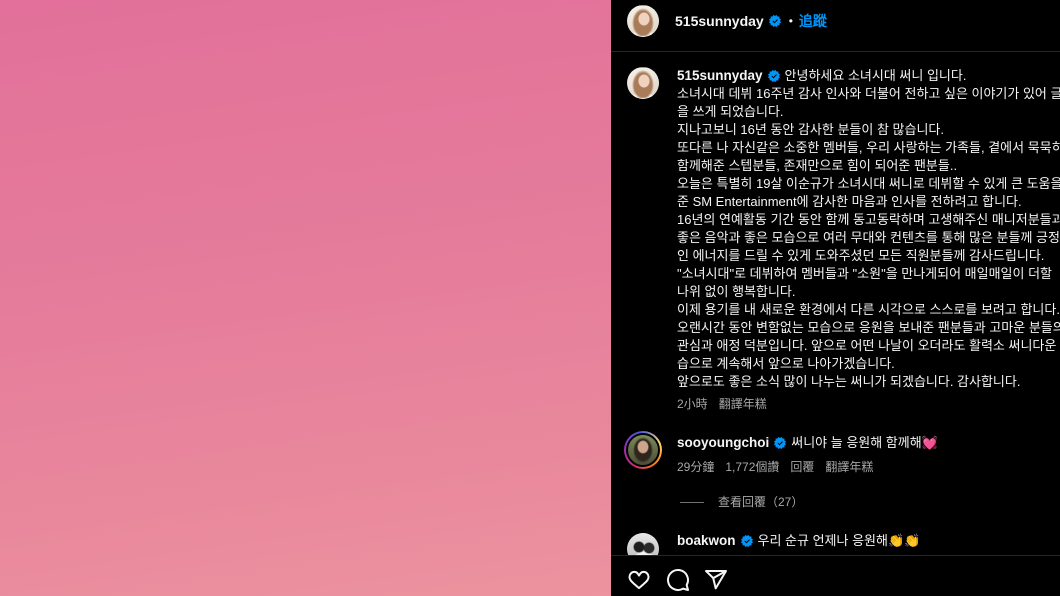 The height and width of the screenshot is (596, 1060). Describe the element at coordinates (643, 83) in the screenshot. I see `caption-author-avatar` at that location.